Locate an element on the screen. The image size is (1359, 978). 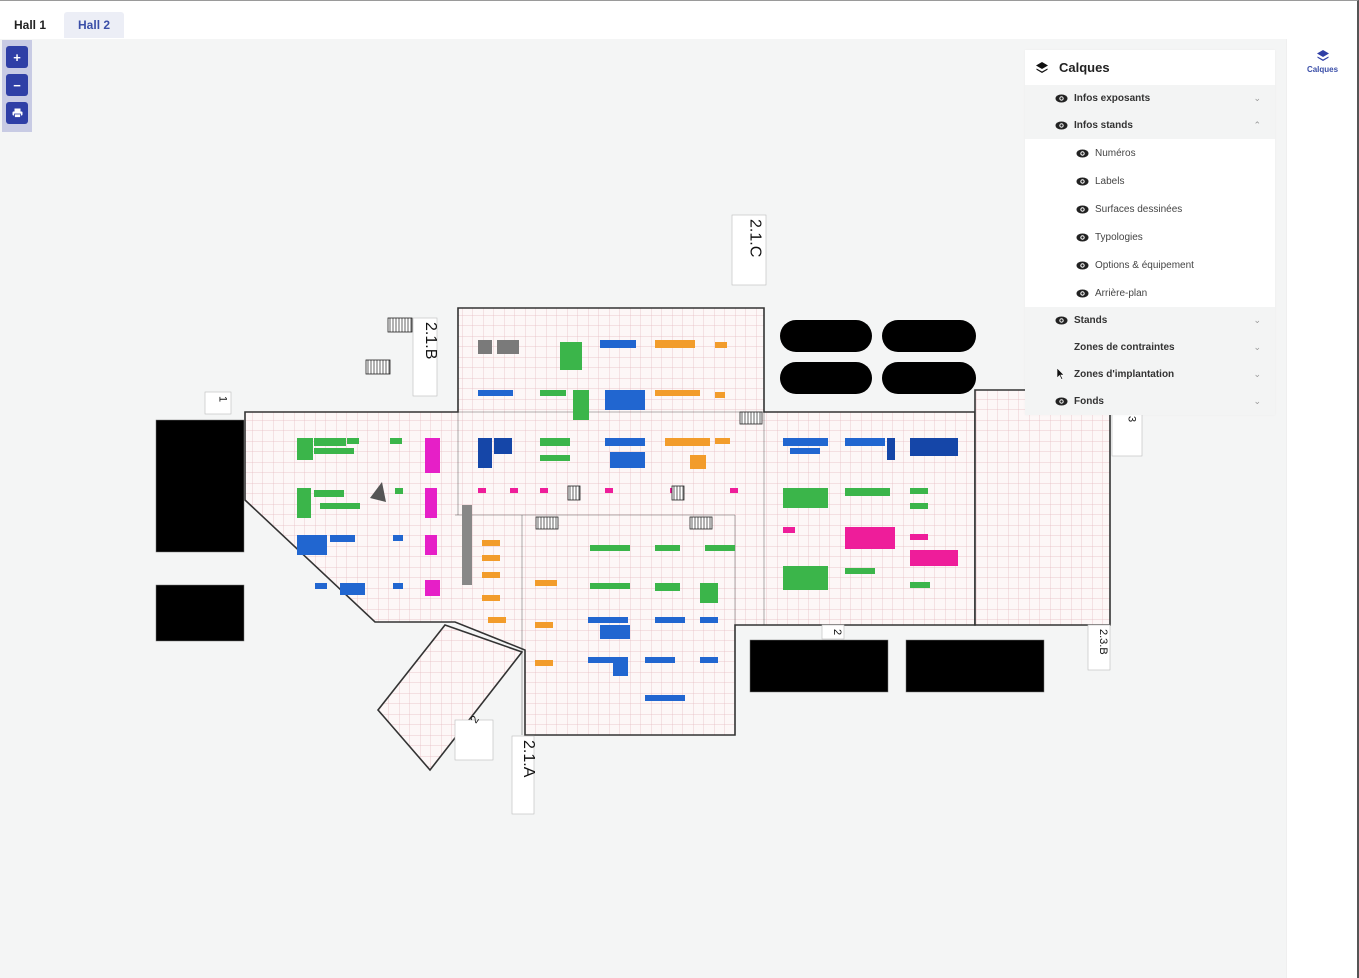
sublayer-label: Options & équipement is located at coordinates (1144, 265).